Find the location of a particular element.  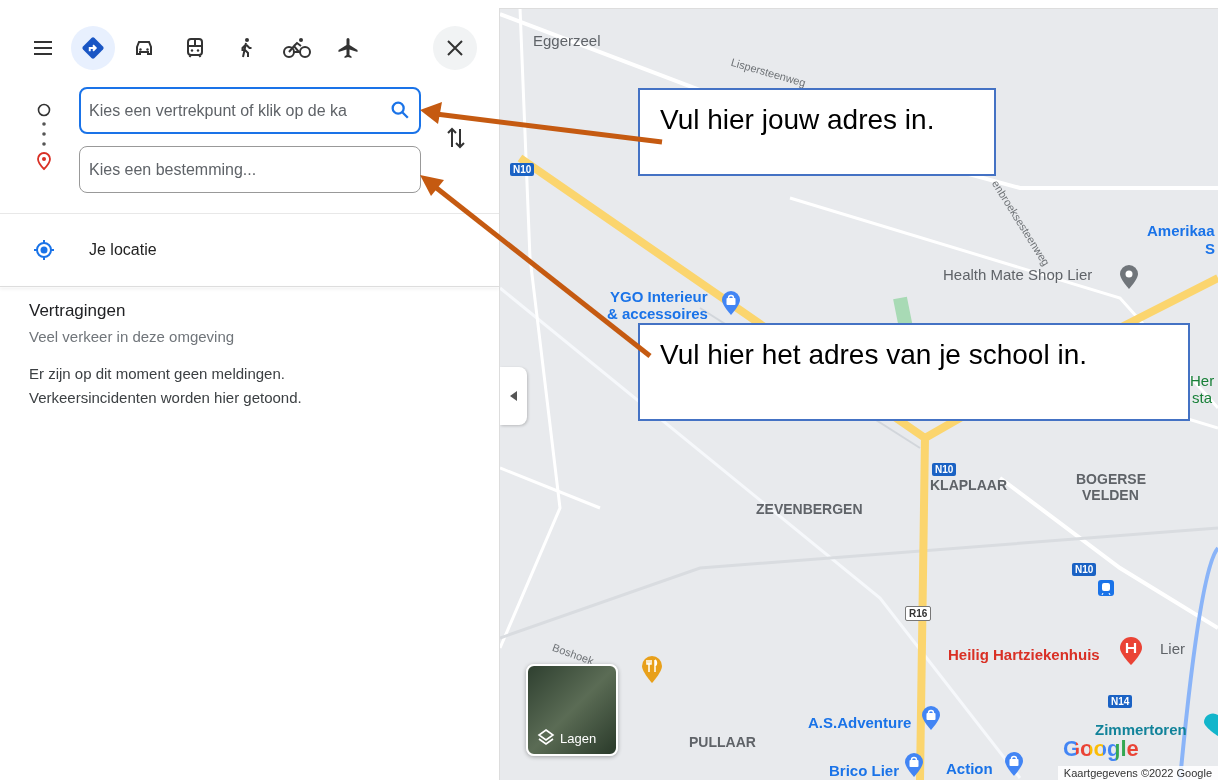

callout-text: Vul hier jouw adres in. is located at coordinates (797, 119).